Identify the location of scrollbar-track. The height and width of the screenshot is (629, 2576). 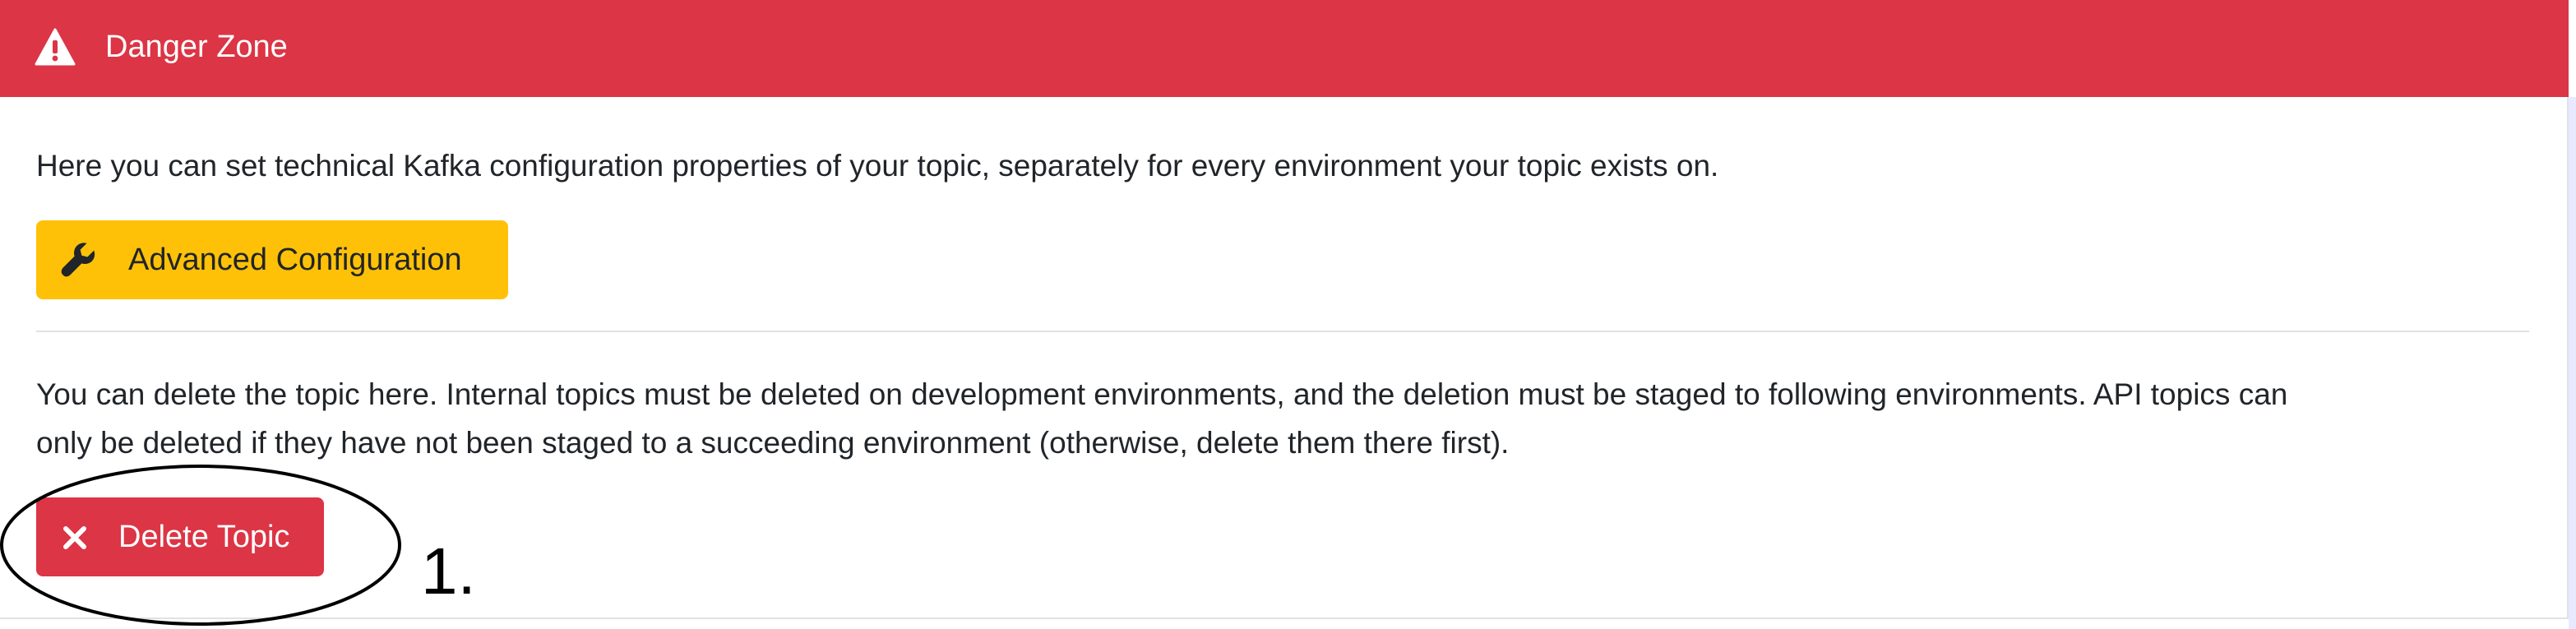
(2572, 363).